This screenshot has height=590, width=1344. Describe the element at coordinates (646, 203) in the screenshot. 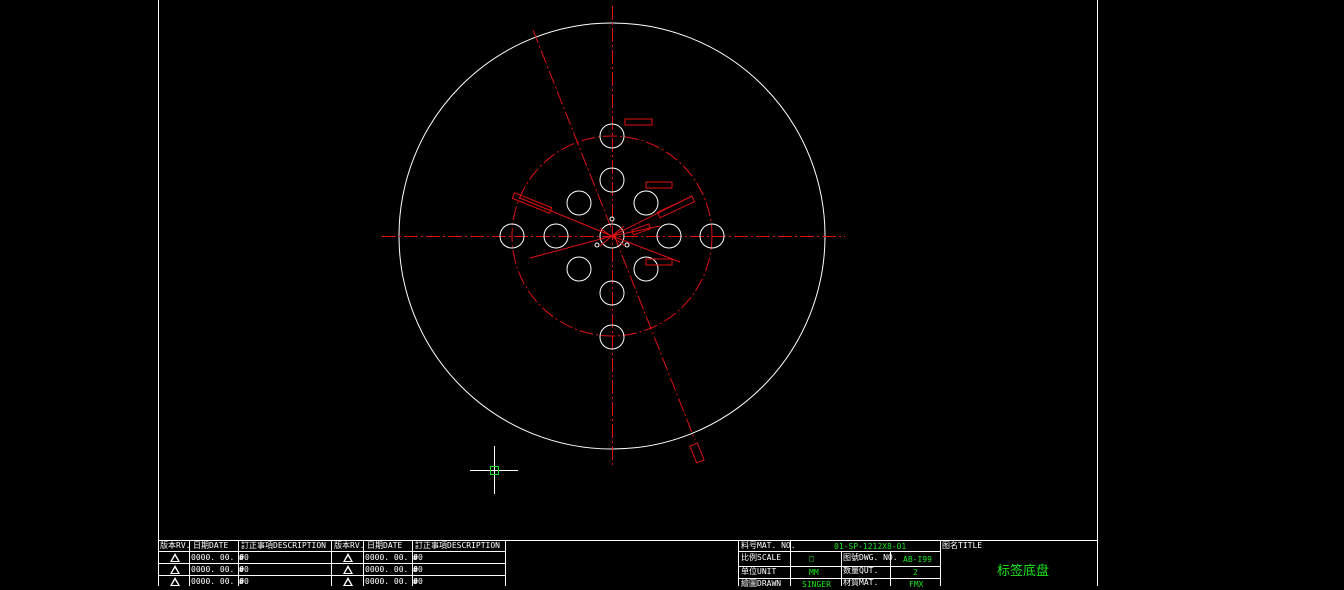

I see `hole-upper-right` at that location.